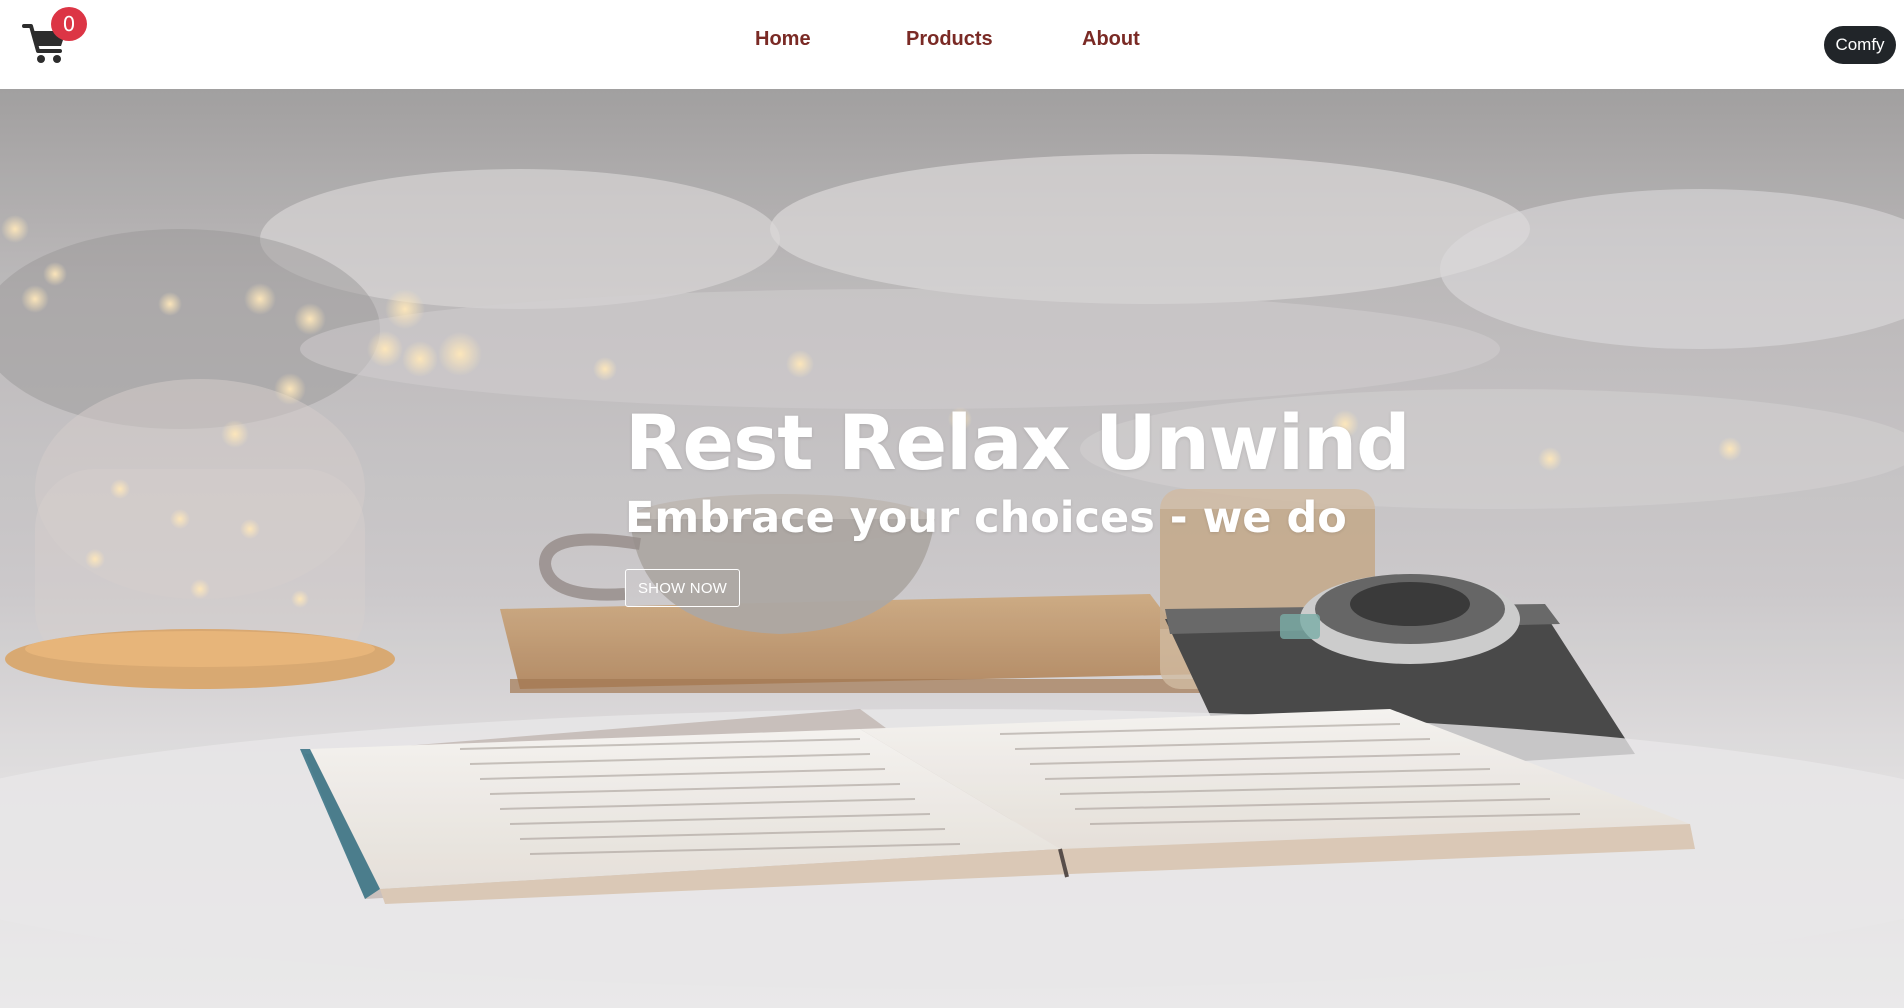 The image size is (1904, 1008). I want to click on hero-subtitle: Embrace your choices - we do, so click(986, 518).